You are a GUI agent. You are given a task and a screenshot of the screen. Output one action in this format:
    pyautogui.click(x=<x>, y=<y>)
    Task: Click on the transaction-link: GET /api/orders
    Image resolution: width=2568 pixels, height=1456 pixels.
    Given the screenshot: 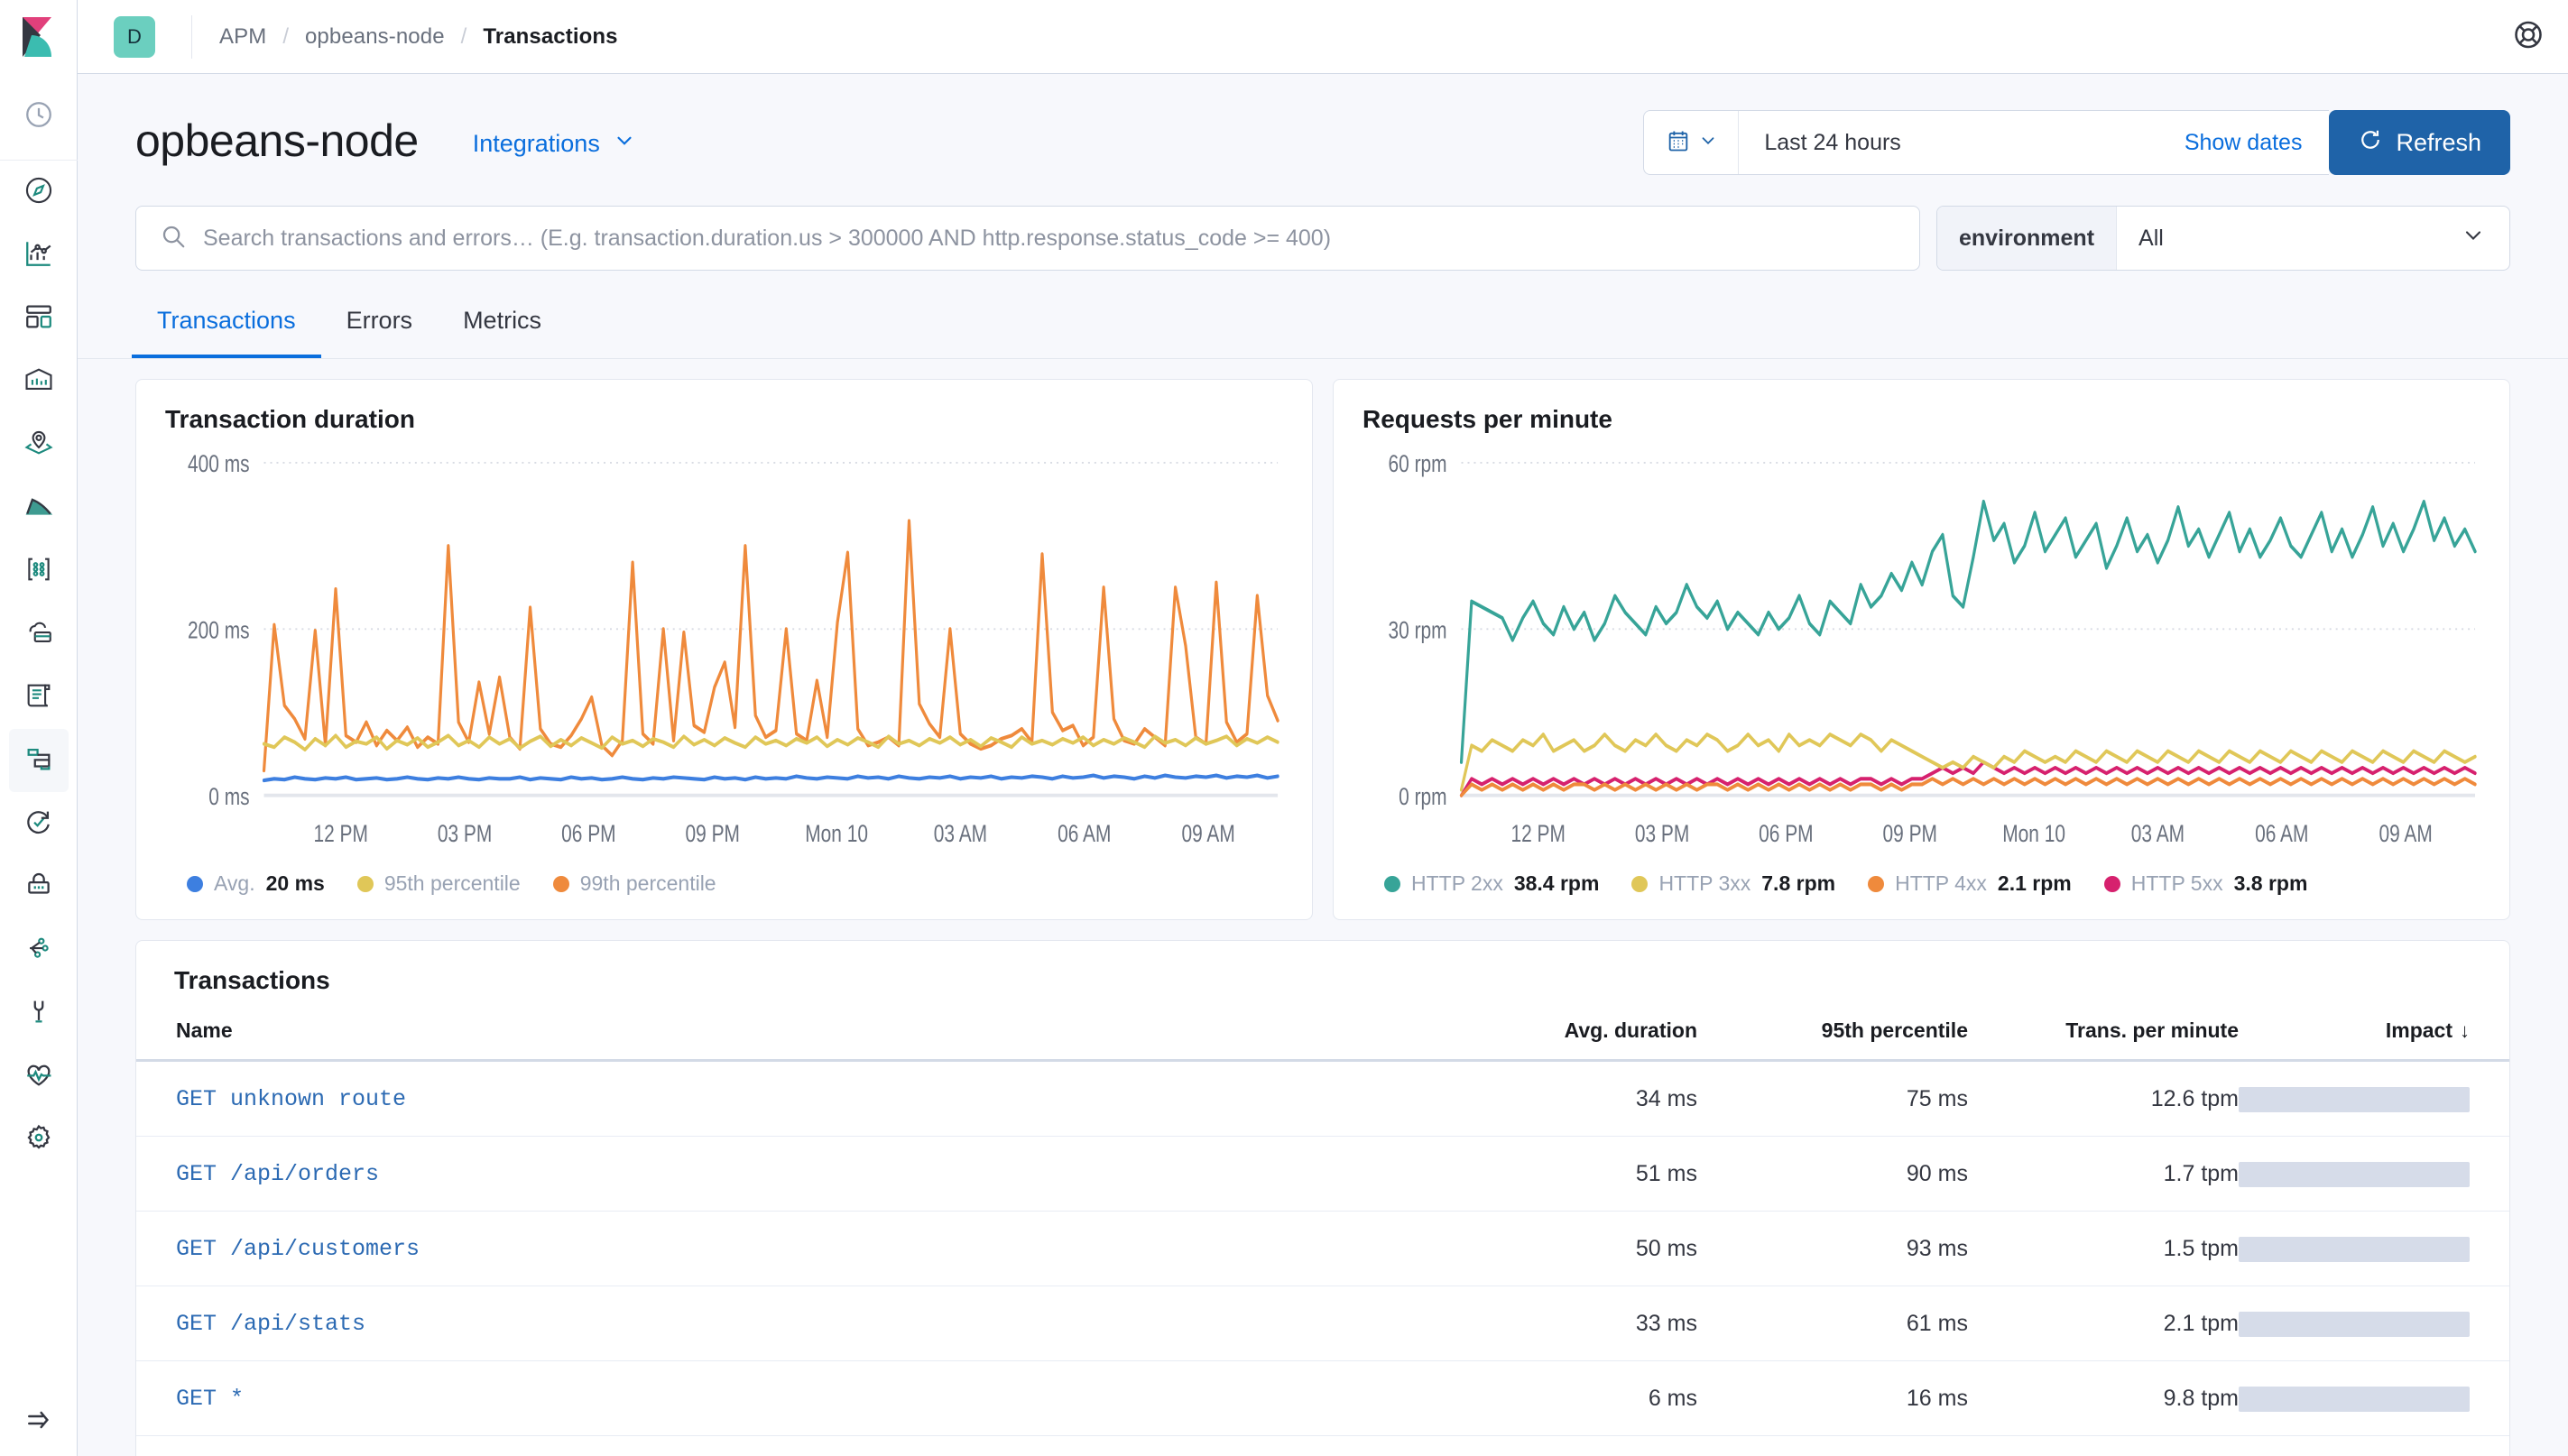 What is the action you would take?
    pyautogui.click(x=277, y=1174)
    